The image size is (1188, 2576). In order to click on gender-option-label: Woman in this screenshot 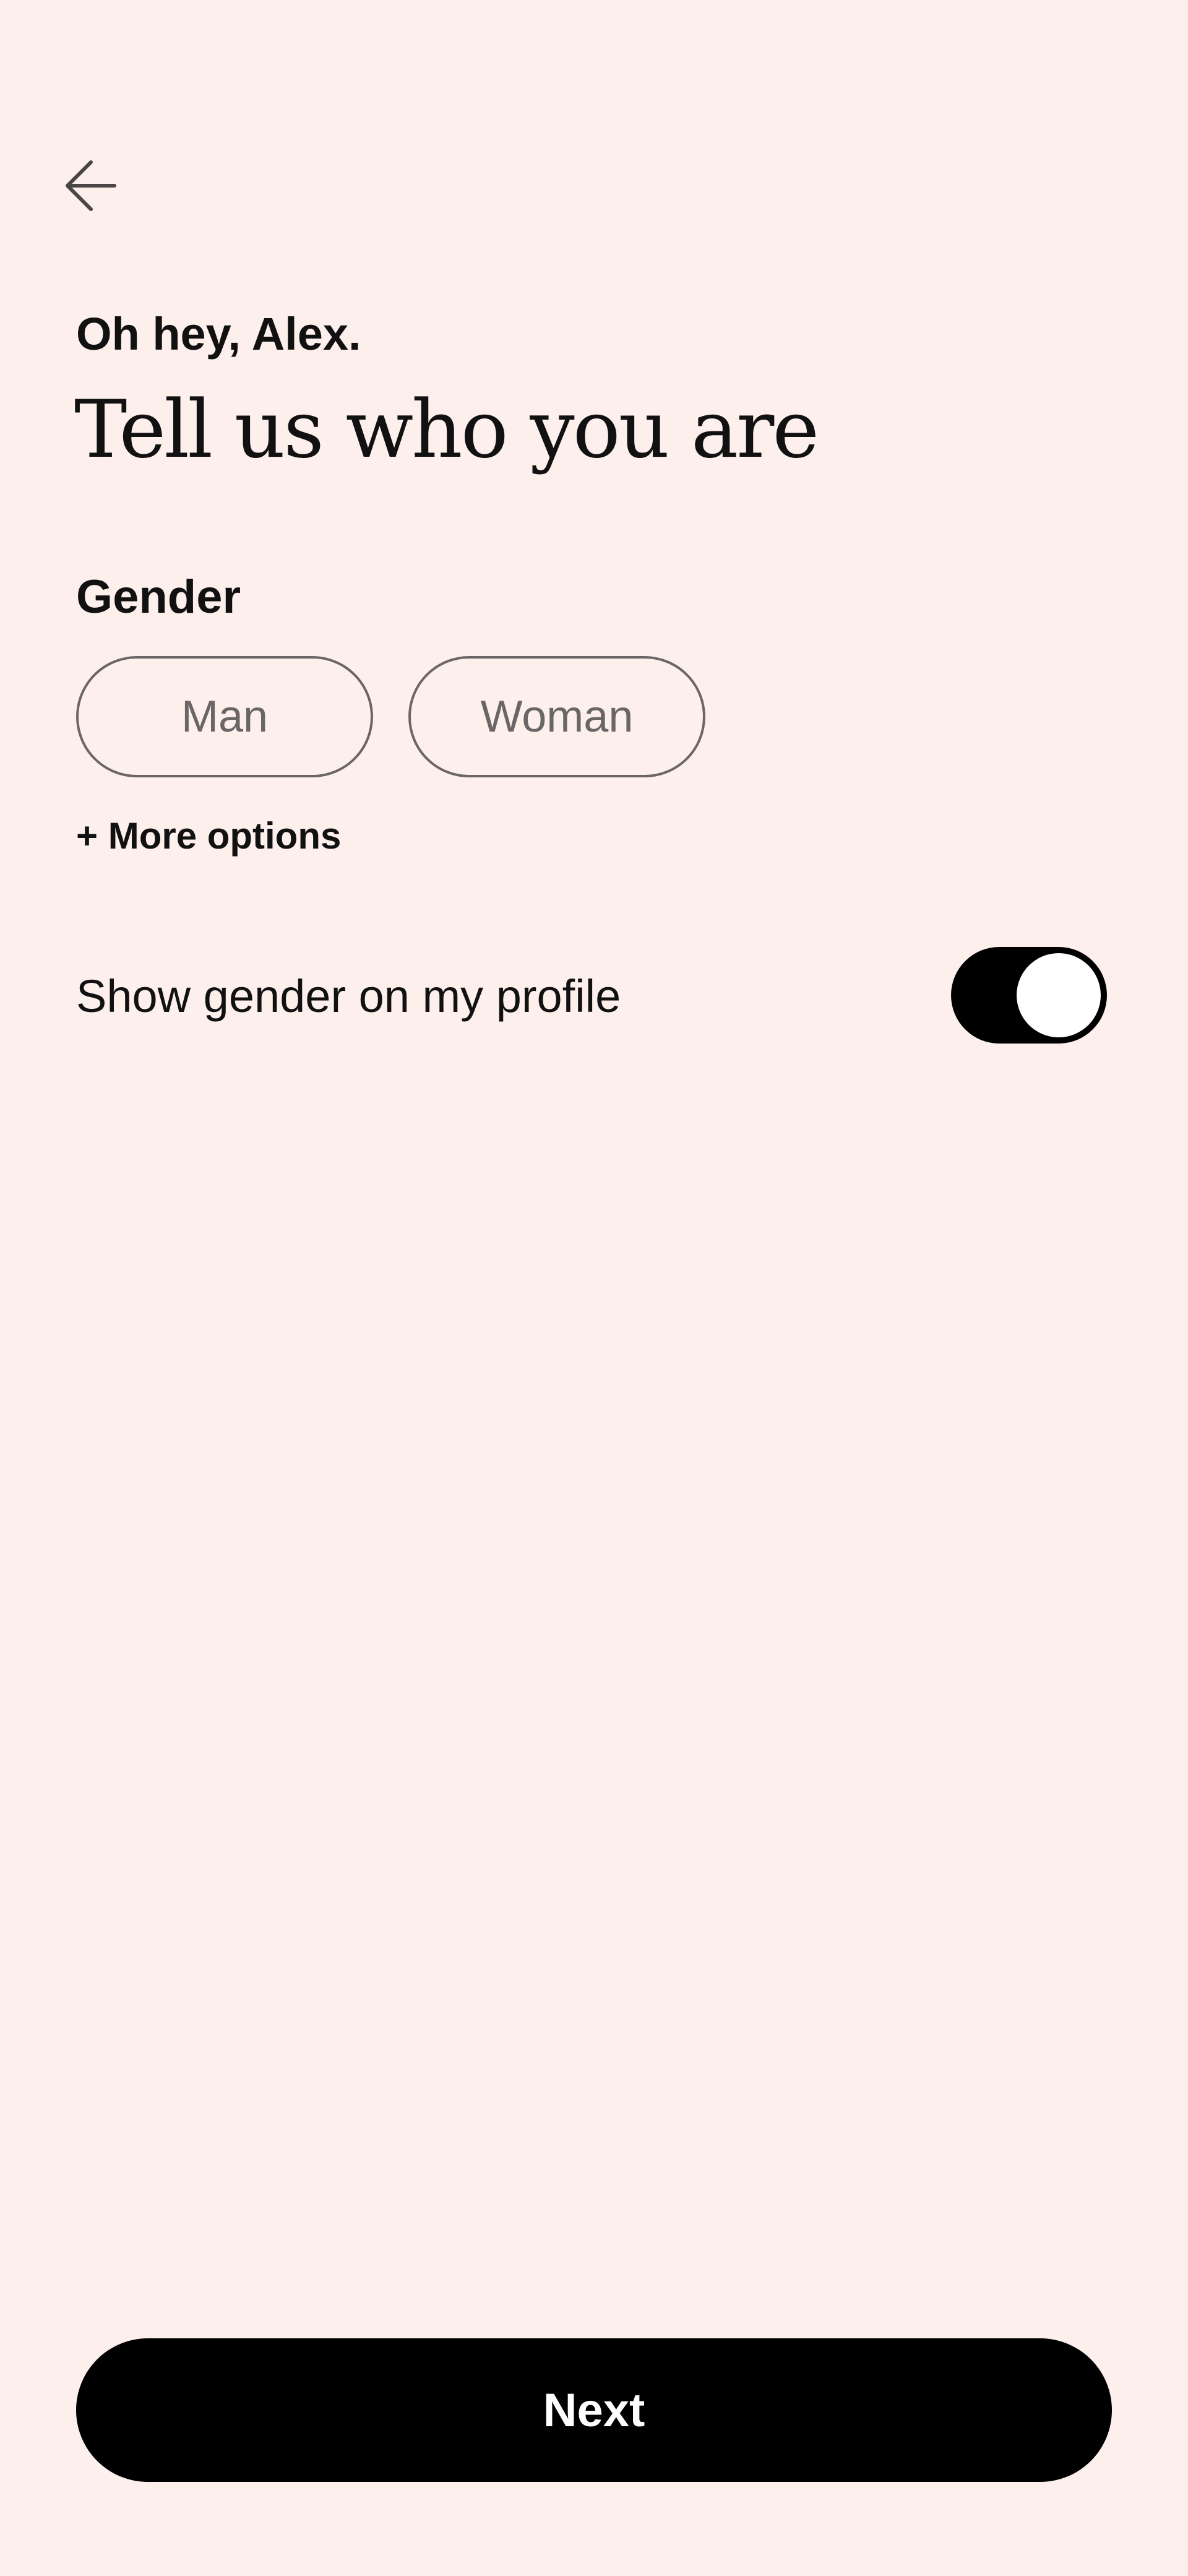, I will do `click(557, 716)`.